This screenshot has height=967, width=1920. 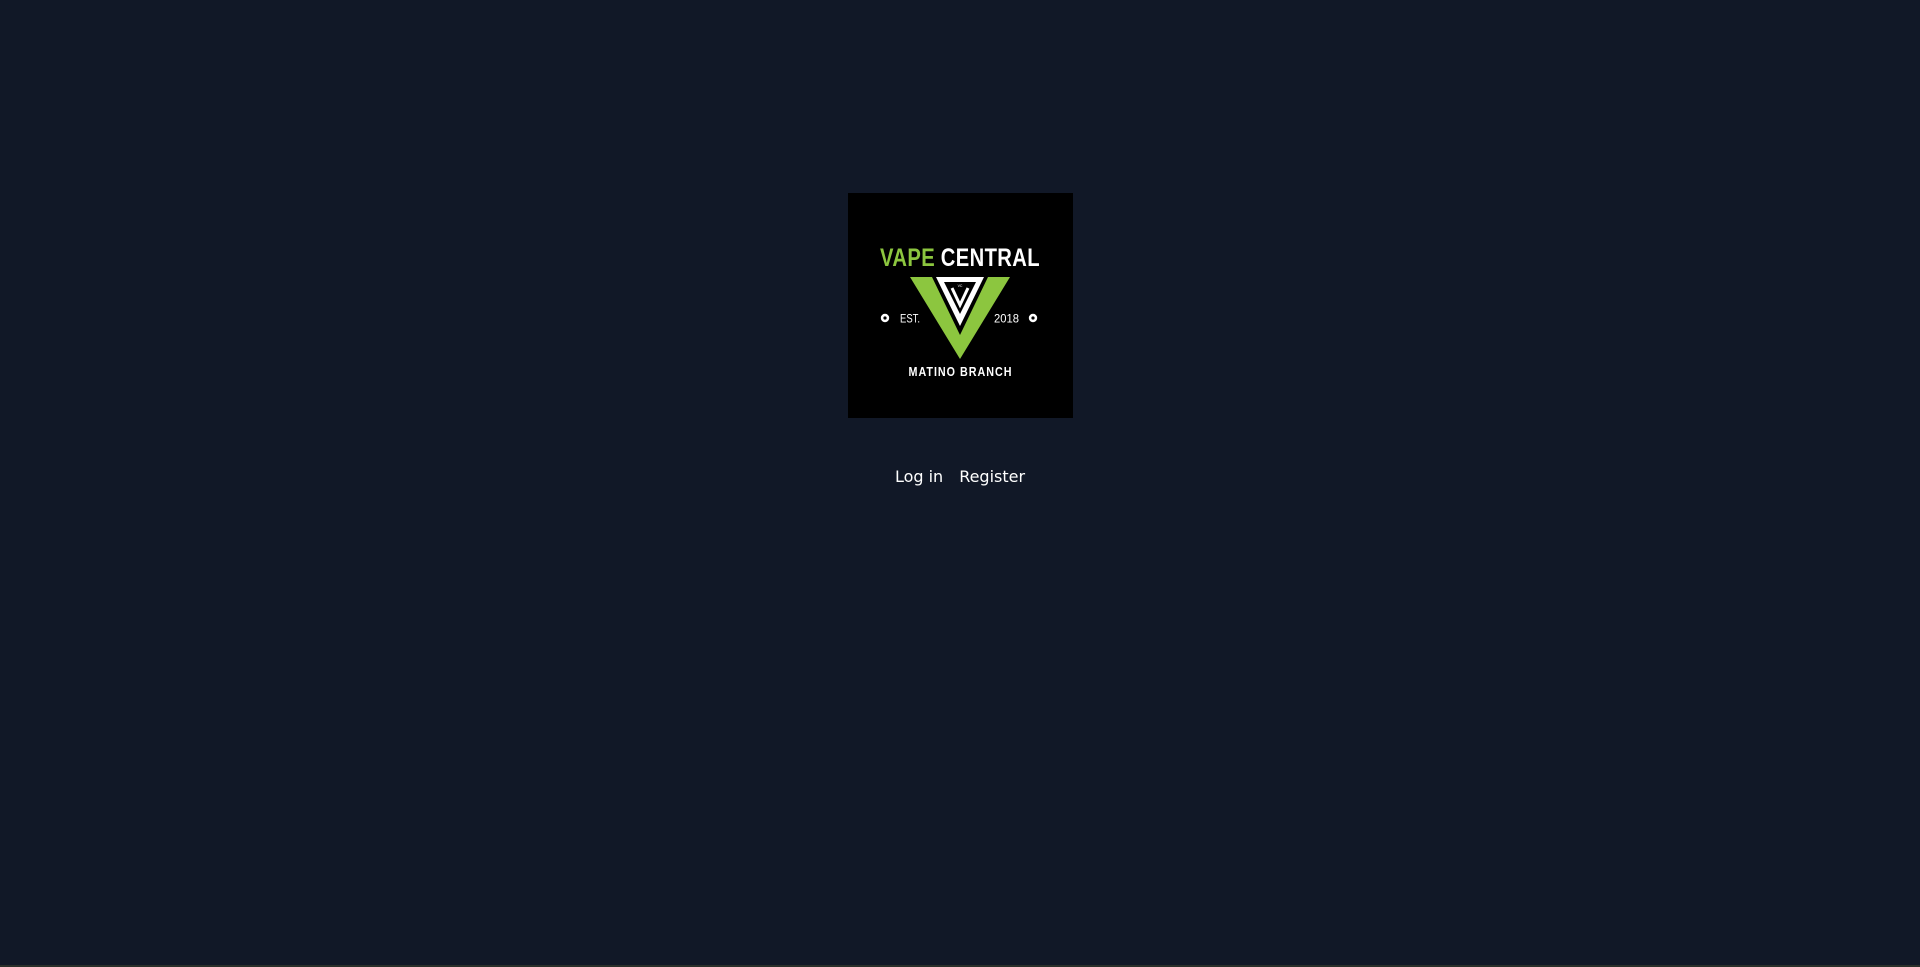 What do you see at coordinates (990, 258) in the screenshot?
I see `logo-brand-word-2: CENTRAL` at bounding box center [990, 258].